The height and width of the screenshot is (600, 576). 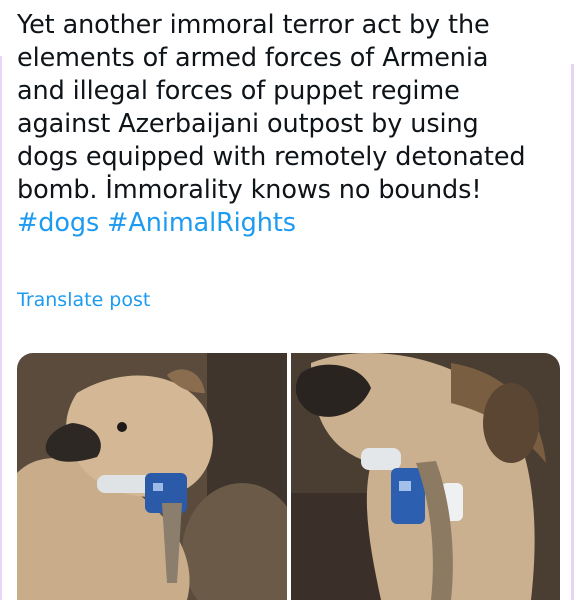 I want to click on thread-rule-left, so click(x=1, y=328).